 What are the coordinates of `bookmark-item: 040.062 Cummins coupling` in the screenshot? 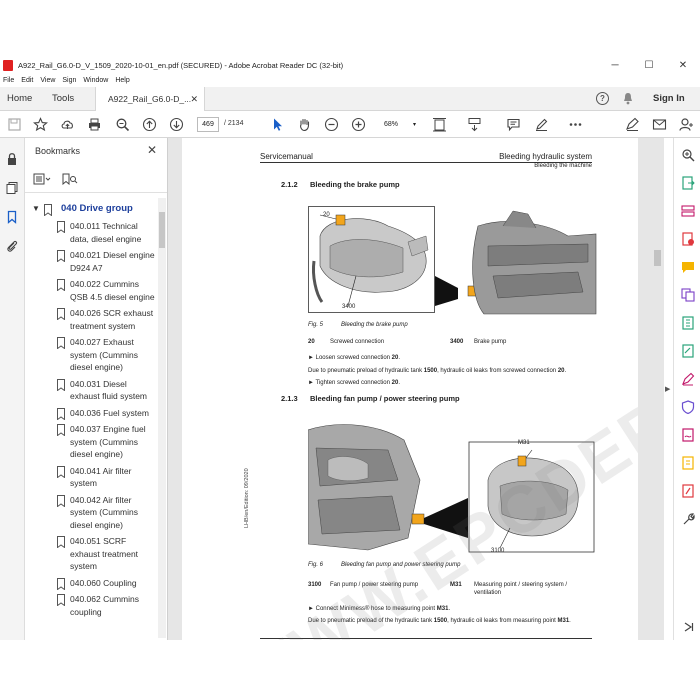 It's located at (91, 605).